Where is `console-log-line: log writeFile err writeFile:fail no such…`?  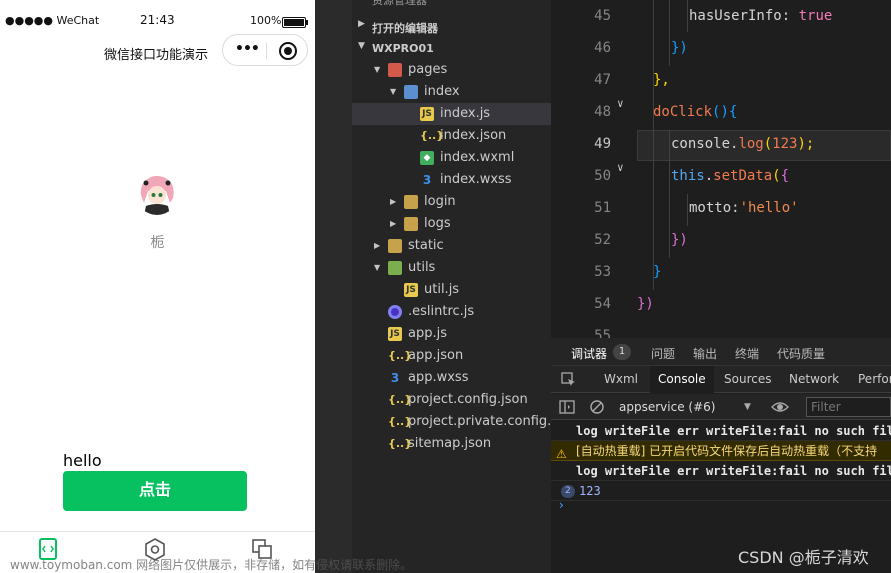 console-log-line: log writeFile err writeFile:fail no such… is located at coordinates (721, 431).